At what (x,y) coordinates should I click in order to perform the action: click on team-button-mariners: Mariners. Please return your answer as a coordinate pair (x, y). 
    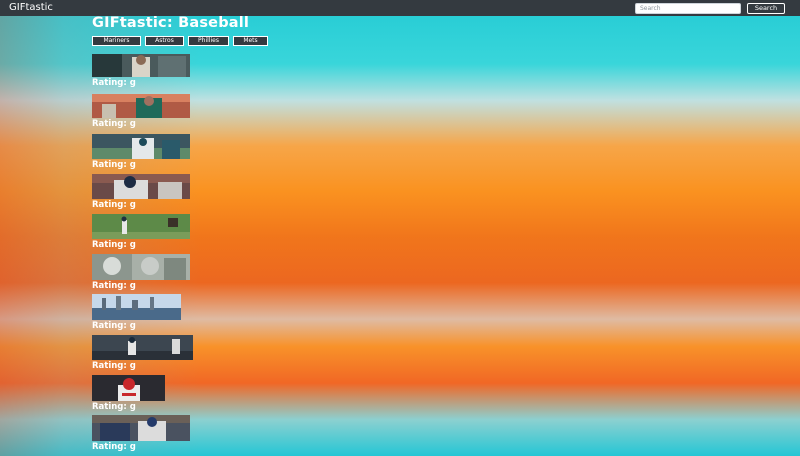
    Looking at the image, I should click on (116, 41).